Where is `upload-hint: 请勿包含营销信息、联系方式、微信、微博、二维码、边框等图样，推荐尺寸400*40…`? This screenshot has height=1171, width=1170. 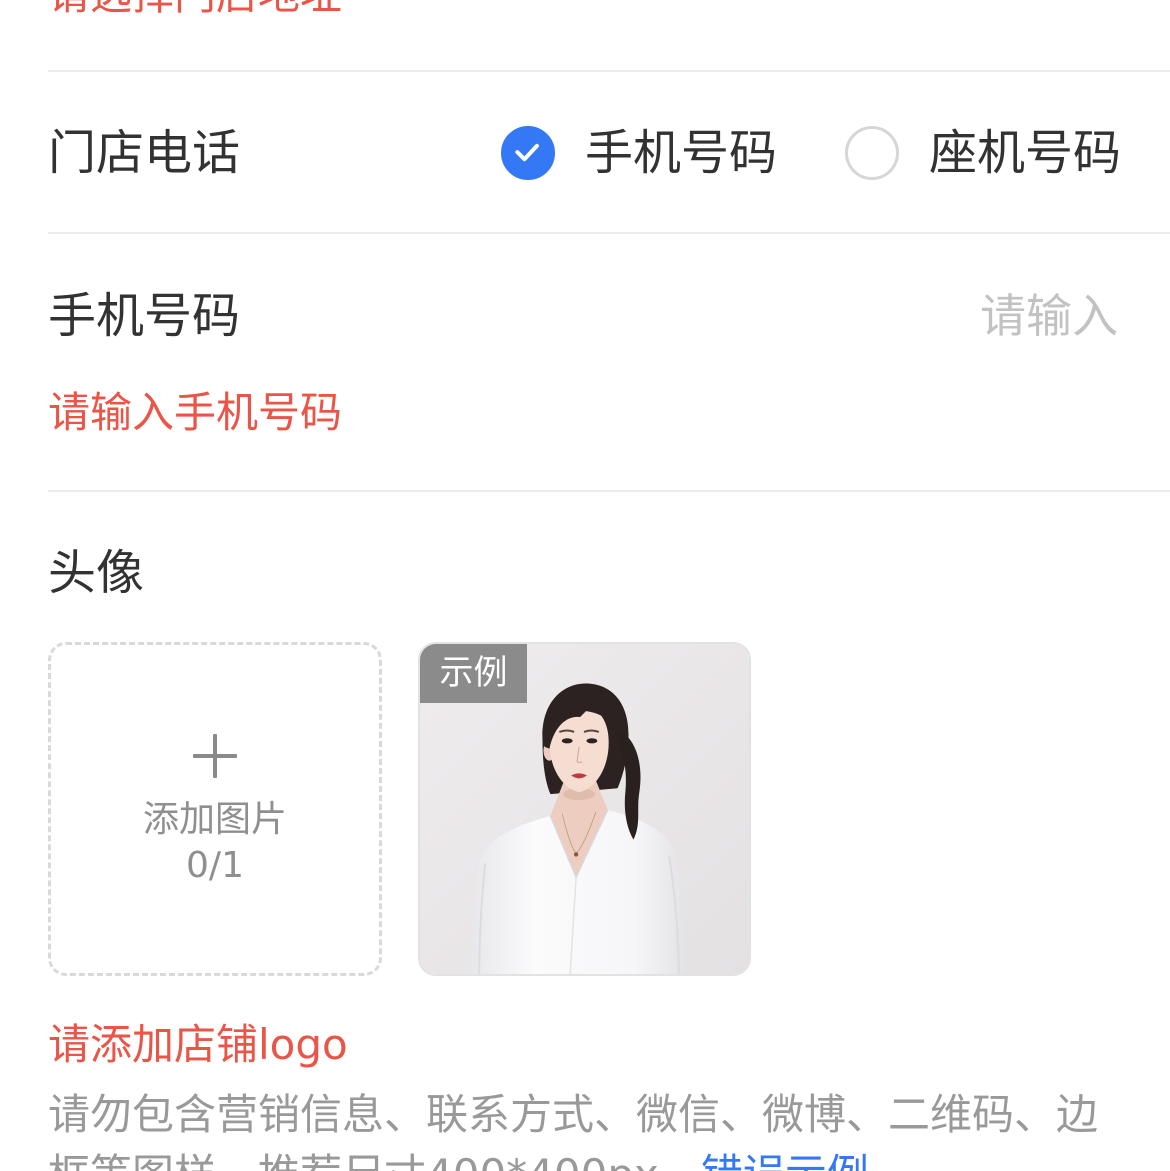 upload-hint: 请勿包含营销信息、联系方式、微信、微博、二维码、边框等图样，推荐尺寸400*40… is located at coordinates (584, 1128).